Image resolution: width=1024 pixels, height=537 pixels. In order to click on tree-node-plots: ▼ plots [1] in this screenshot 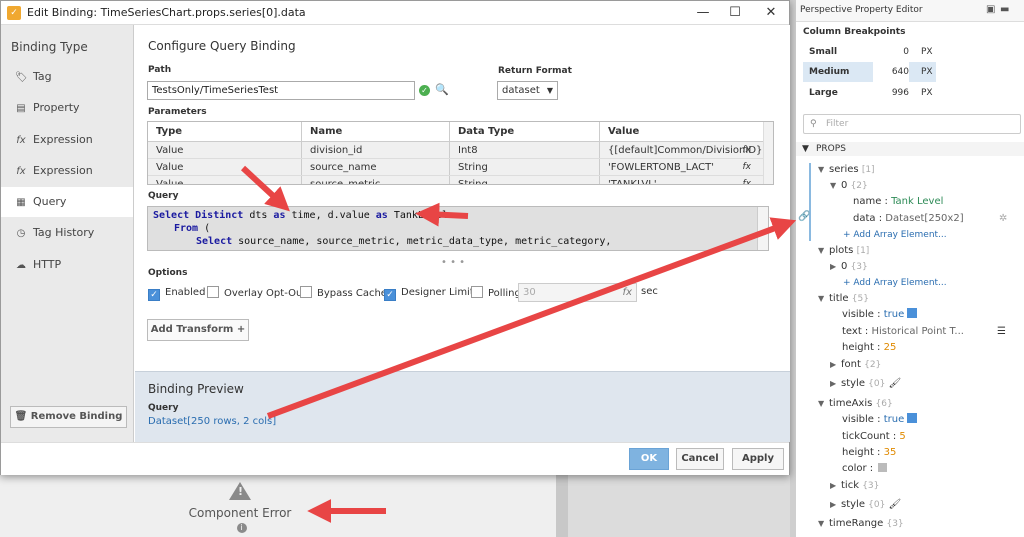, I will do `click(843, 251)`.